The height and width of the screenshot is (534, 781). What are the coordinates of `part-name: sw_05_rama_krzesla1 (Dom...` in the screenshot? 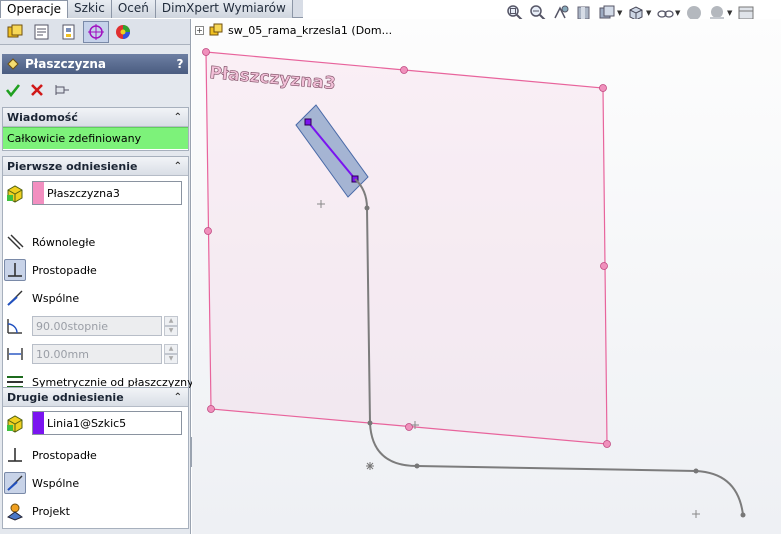 It's located at (310, 30).